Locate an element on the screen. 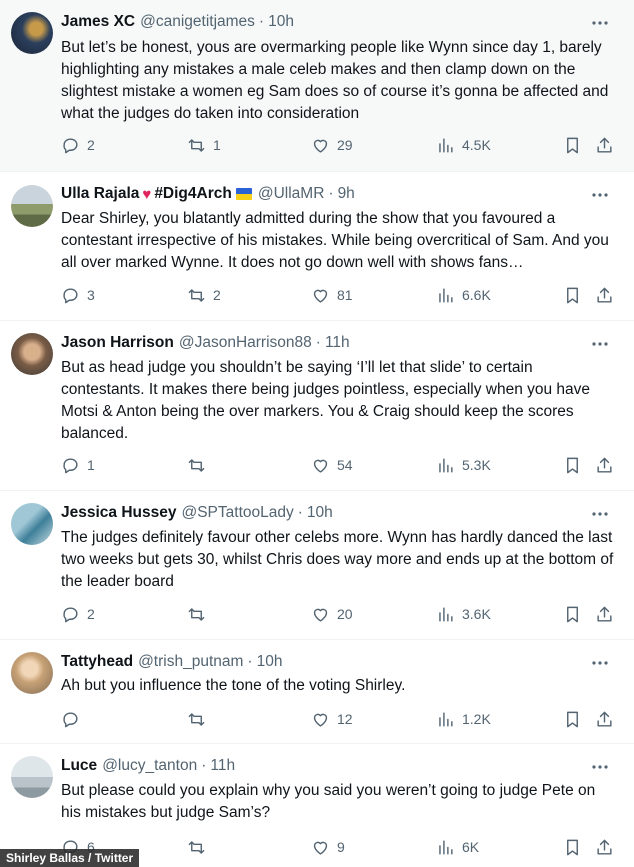 The height and width of the screenshot is (867, 634). views-button: 1.2K is located at coordinates (463, 719).